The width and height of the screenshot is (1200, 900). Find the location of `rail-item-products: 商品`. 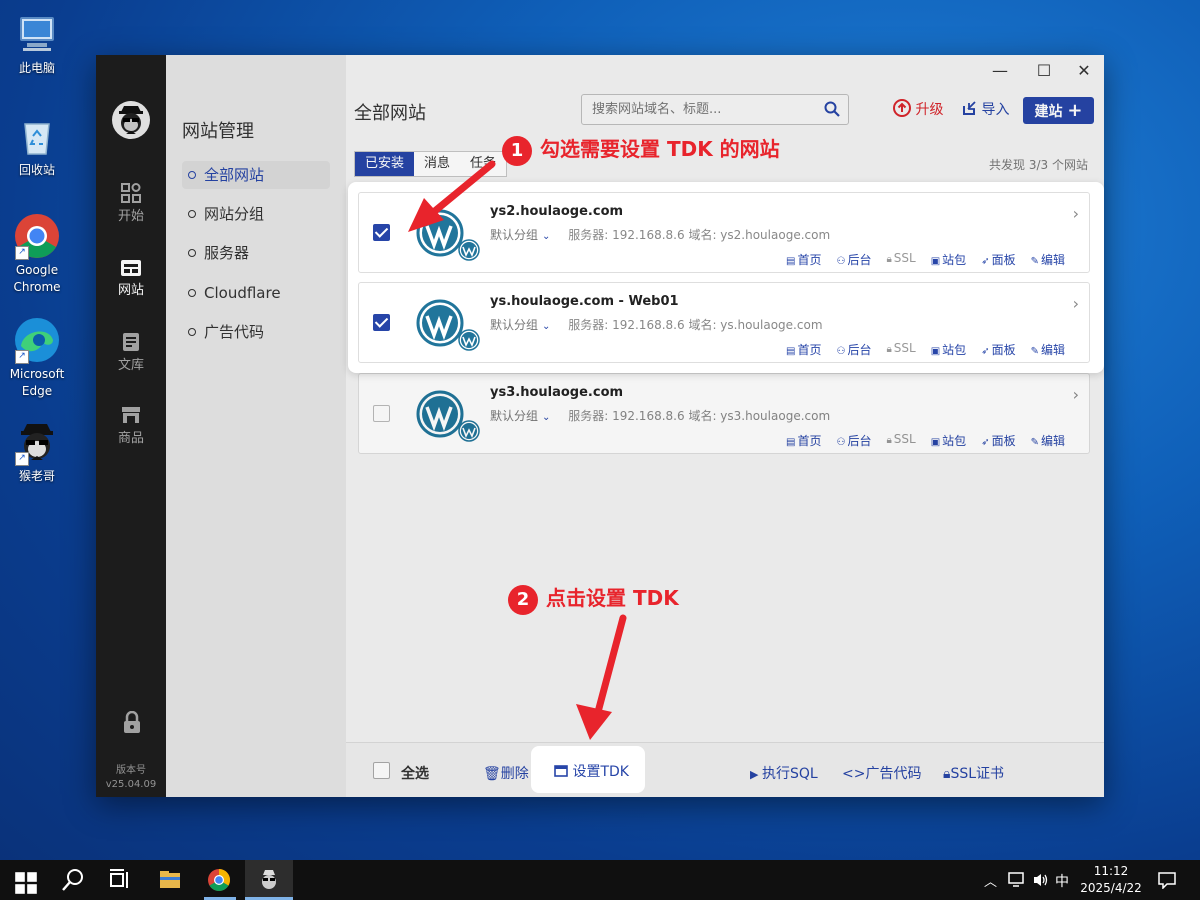

rail-item-products: 商品 is located at coordinates (131, 425).